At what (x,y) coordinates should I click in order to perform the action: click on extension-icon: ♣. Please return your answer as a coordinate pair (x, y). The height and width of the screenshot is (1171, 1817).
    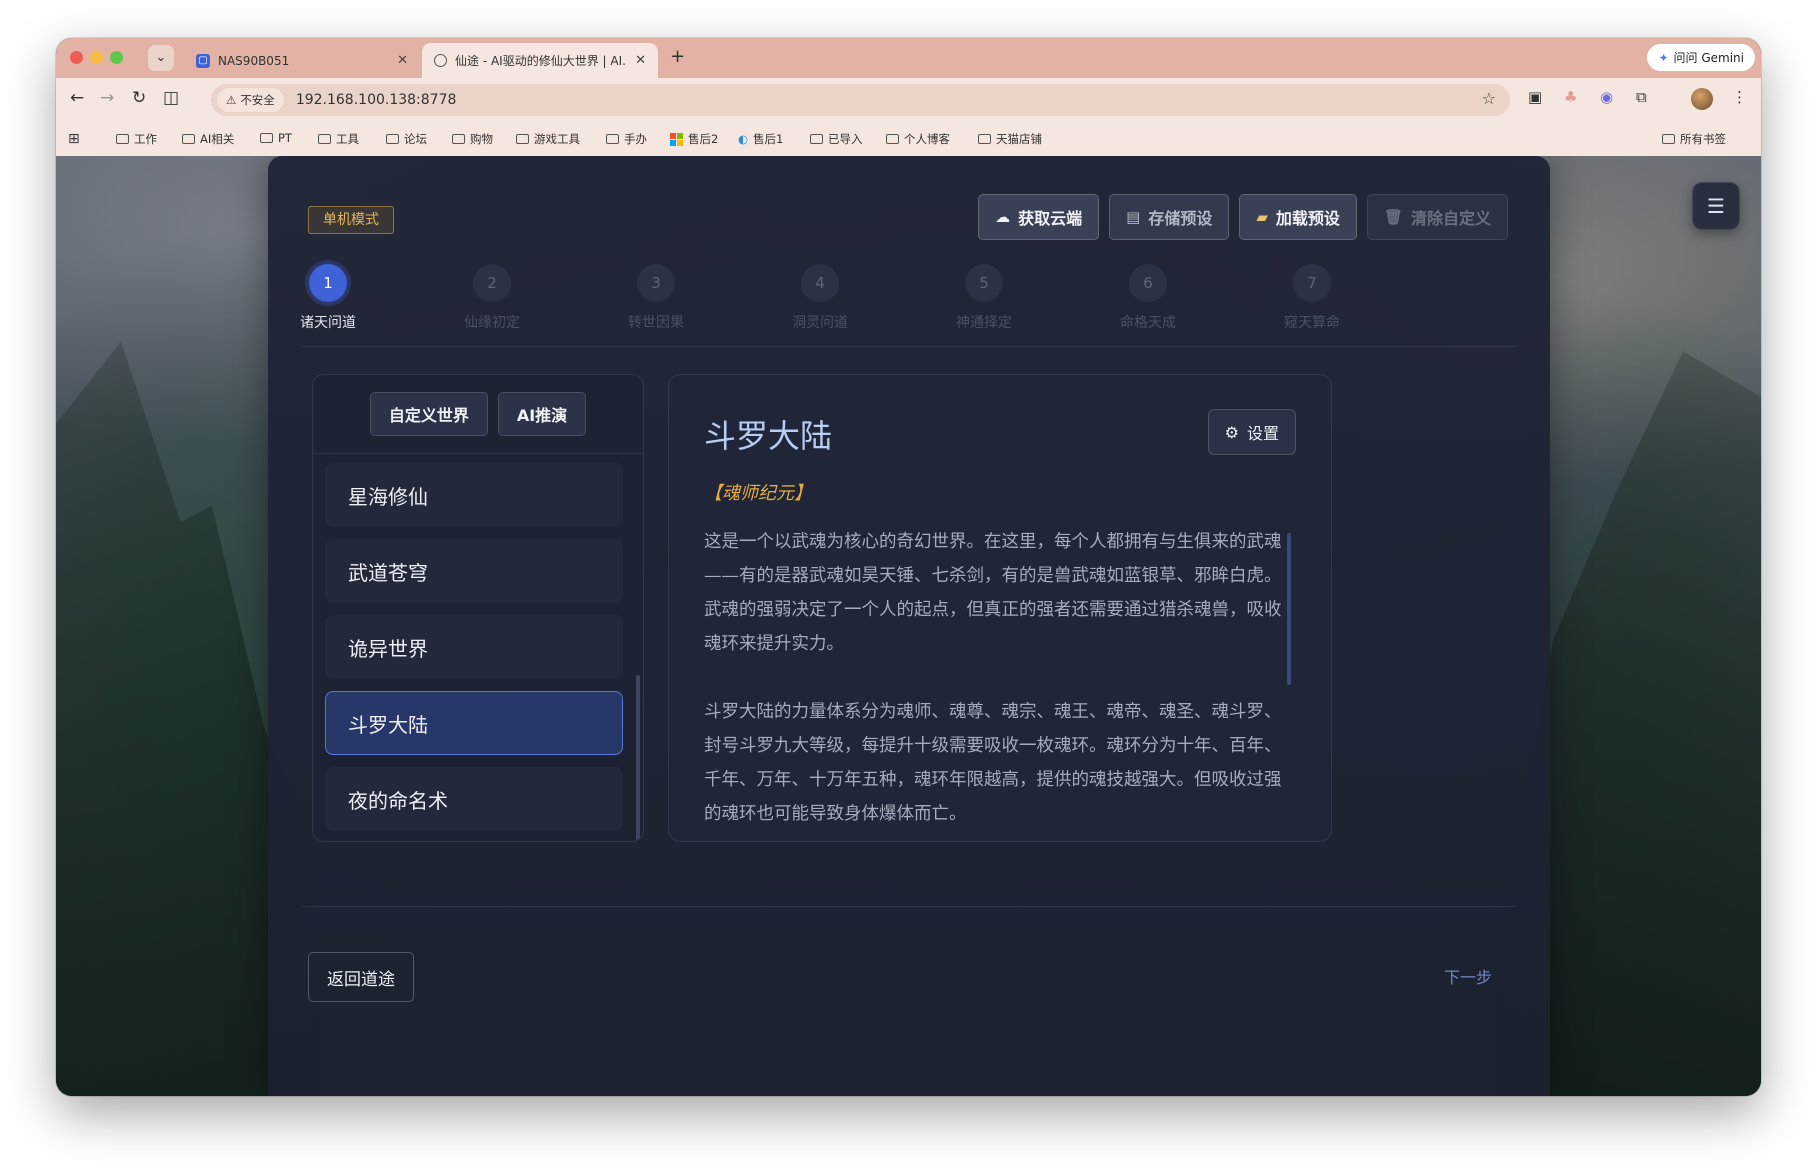
    Looking at the image, I should click on (1570, 97).